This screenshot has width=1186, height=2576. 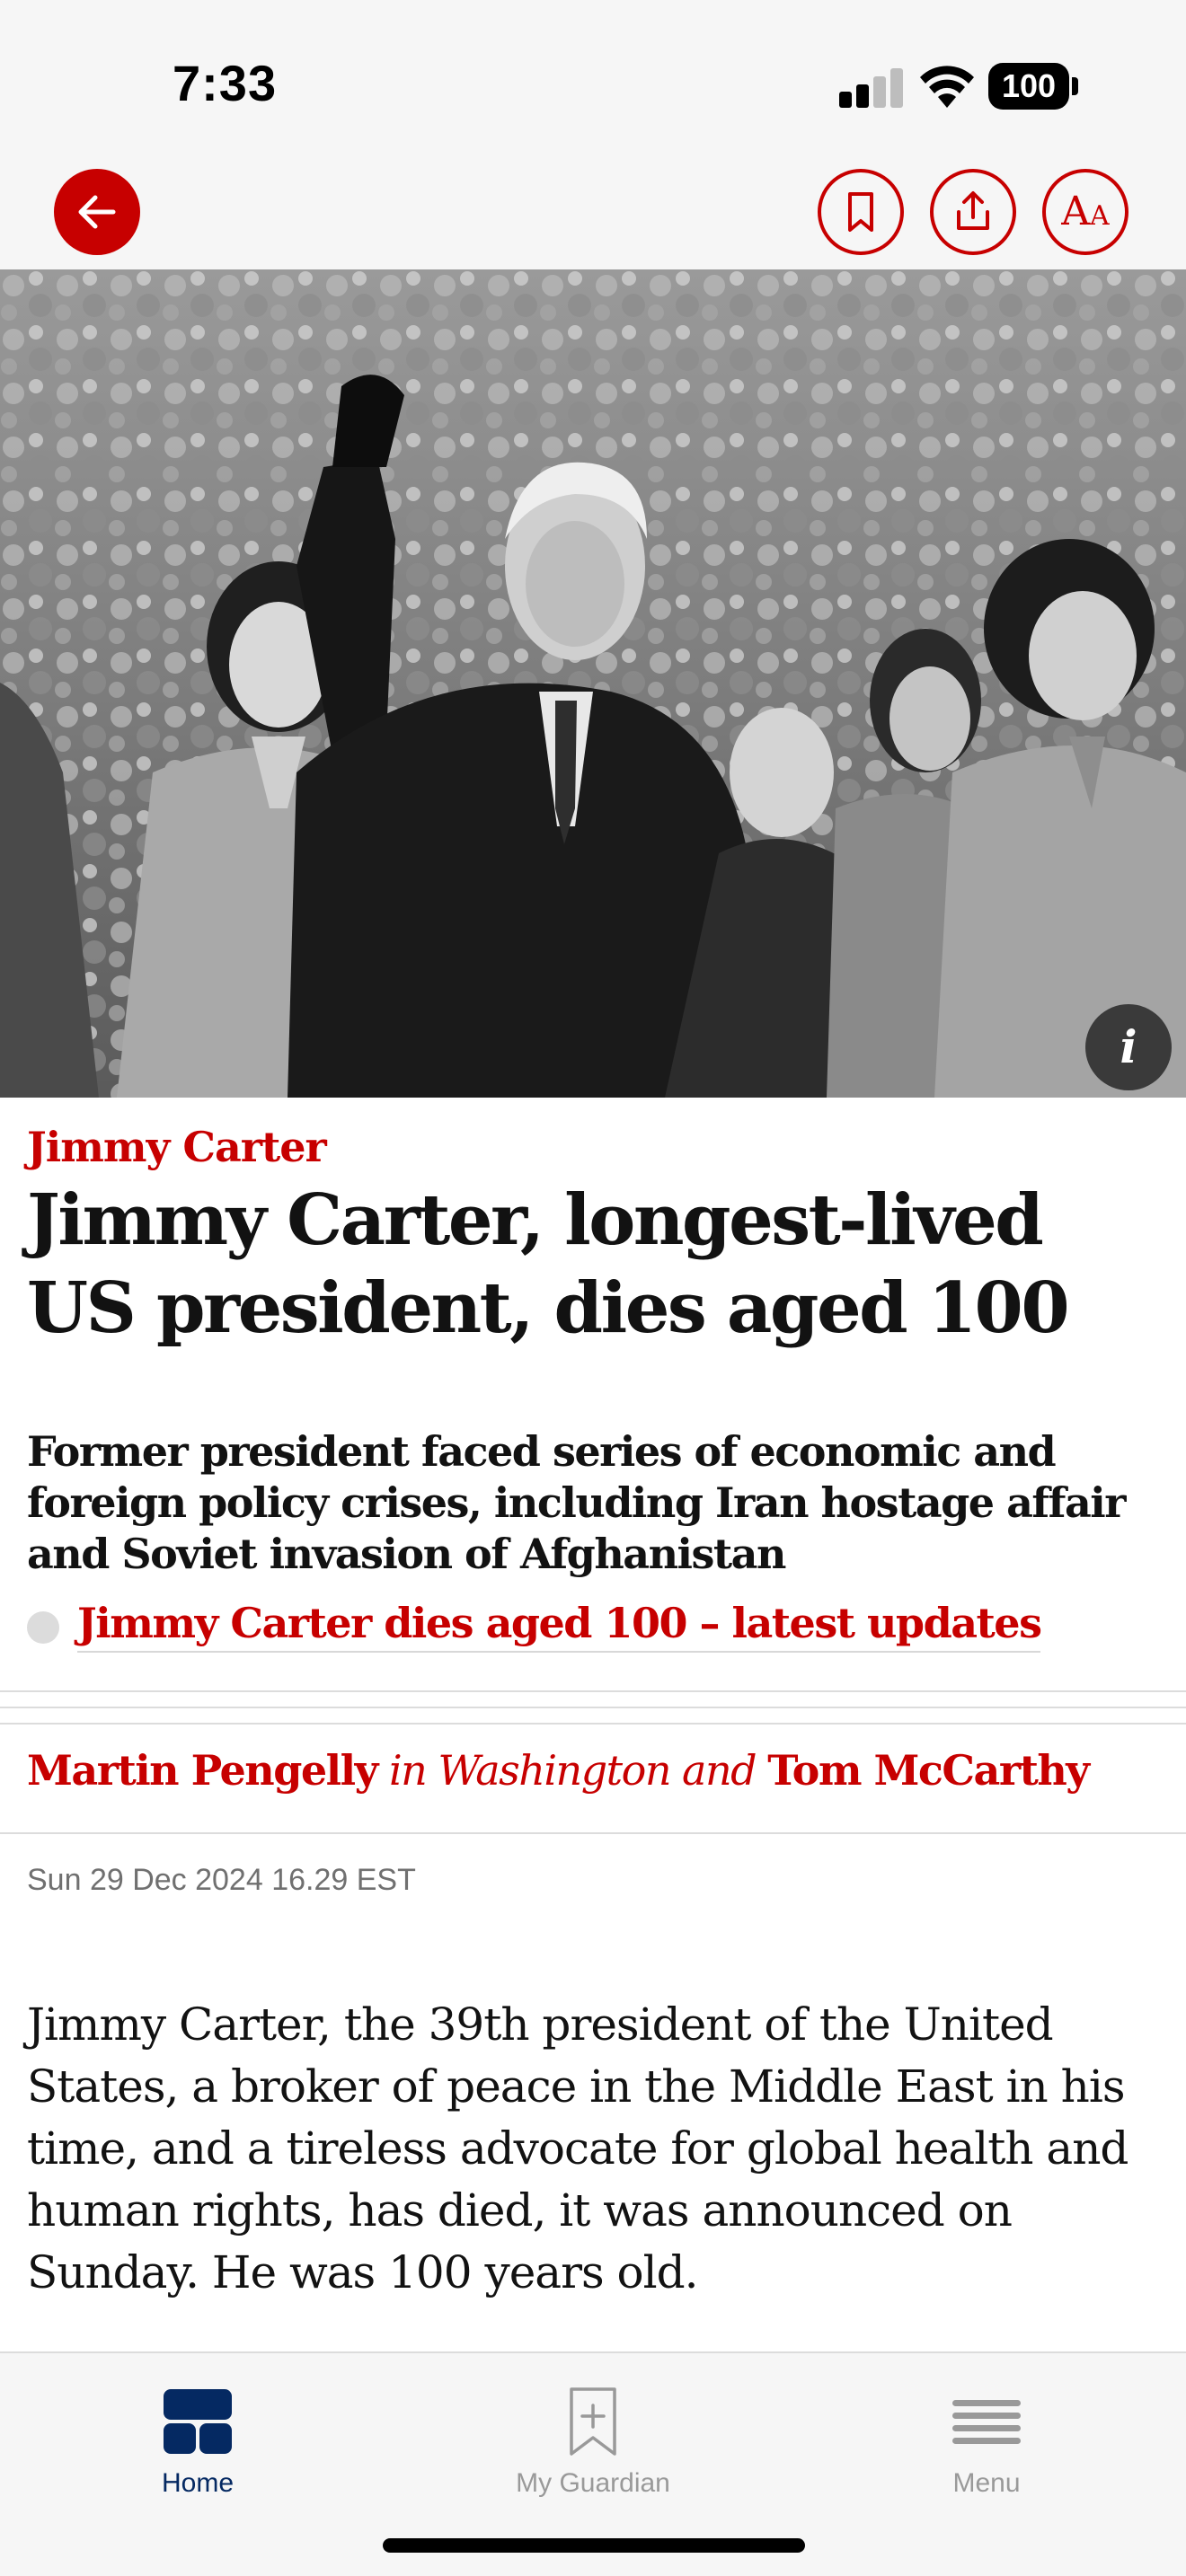 I want to click on tab-home: Home, so click(x=197, y=2438).